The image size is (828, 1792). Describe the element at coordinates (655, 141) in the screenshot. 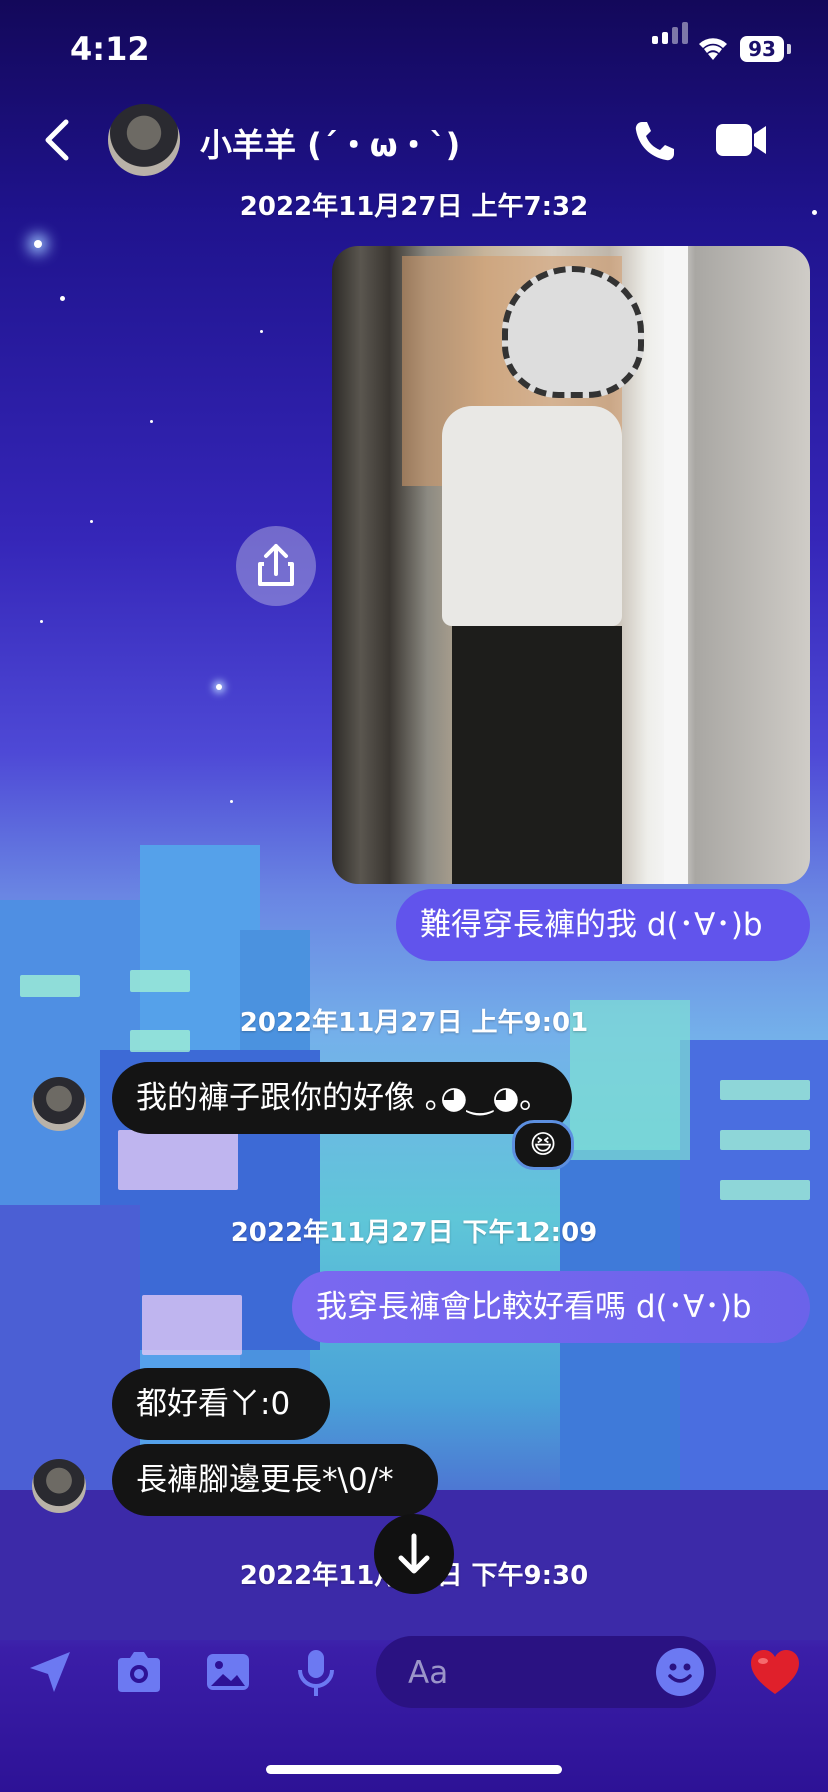

I see `phone-icon` at that location.